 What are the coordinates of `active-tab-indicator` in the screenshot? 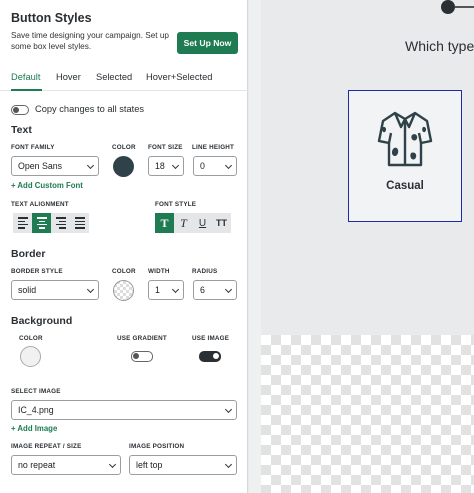 It's located at (26, 90).